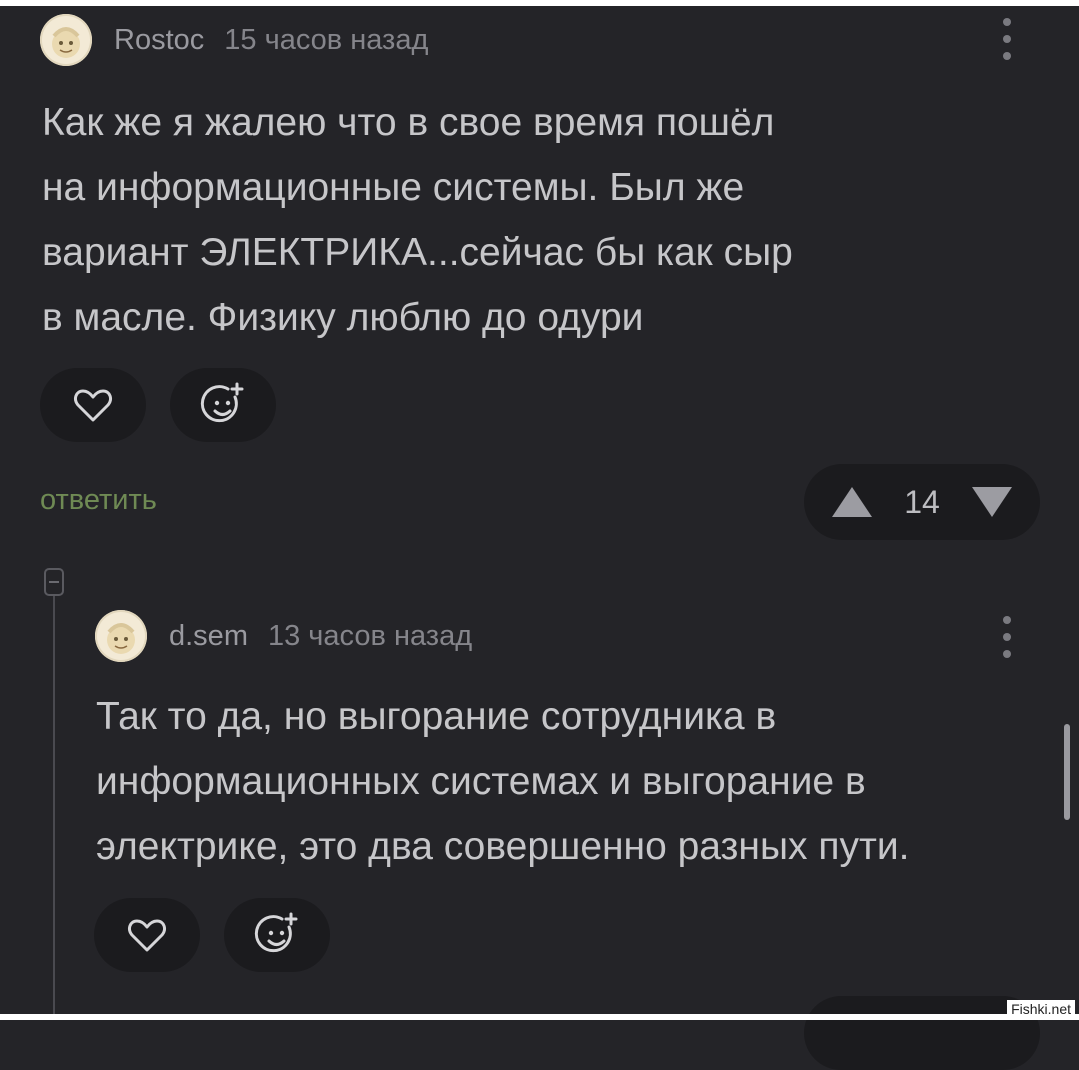 The width and height of the screenshot is (1079, 1070). I want to click on downvote-icon, so click(992, 502).